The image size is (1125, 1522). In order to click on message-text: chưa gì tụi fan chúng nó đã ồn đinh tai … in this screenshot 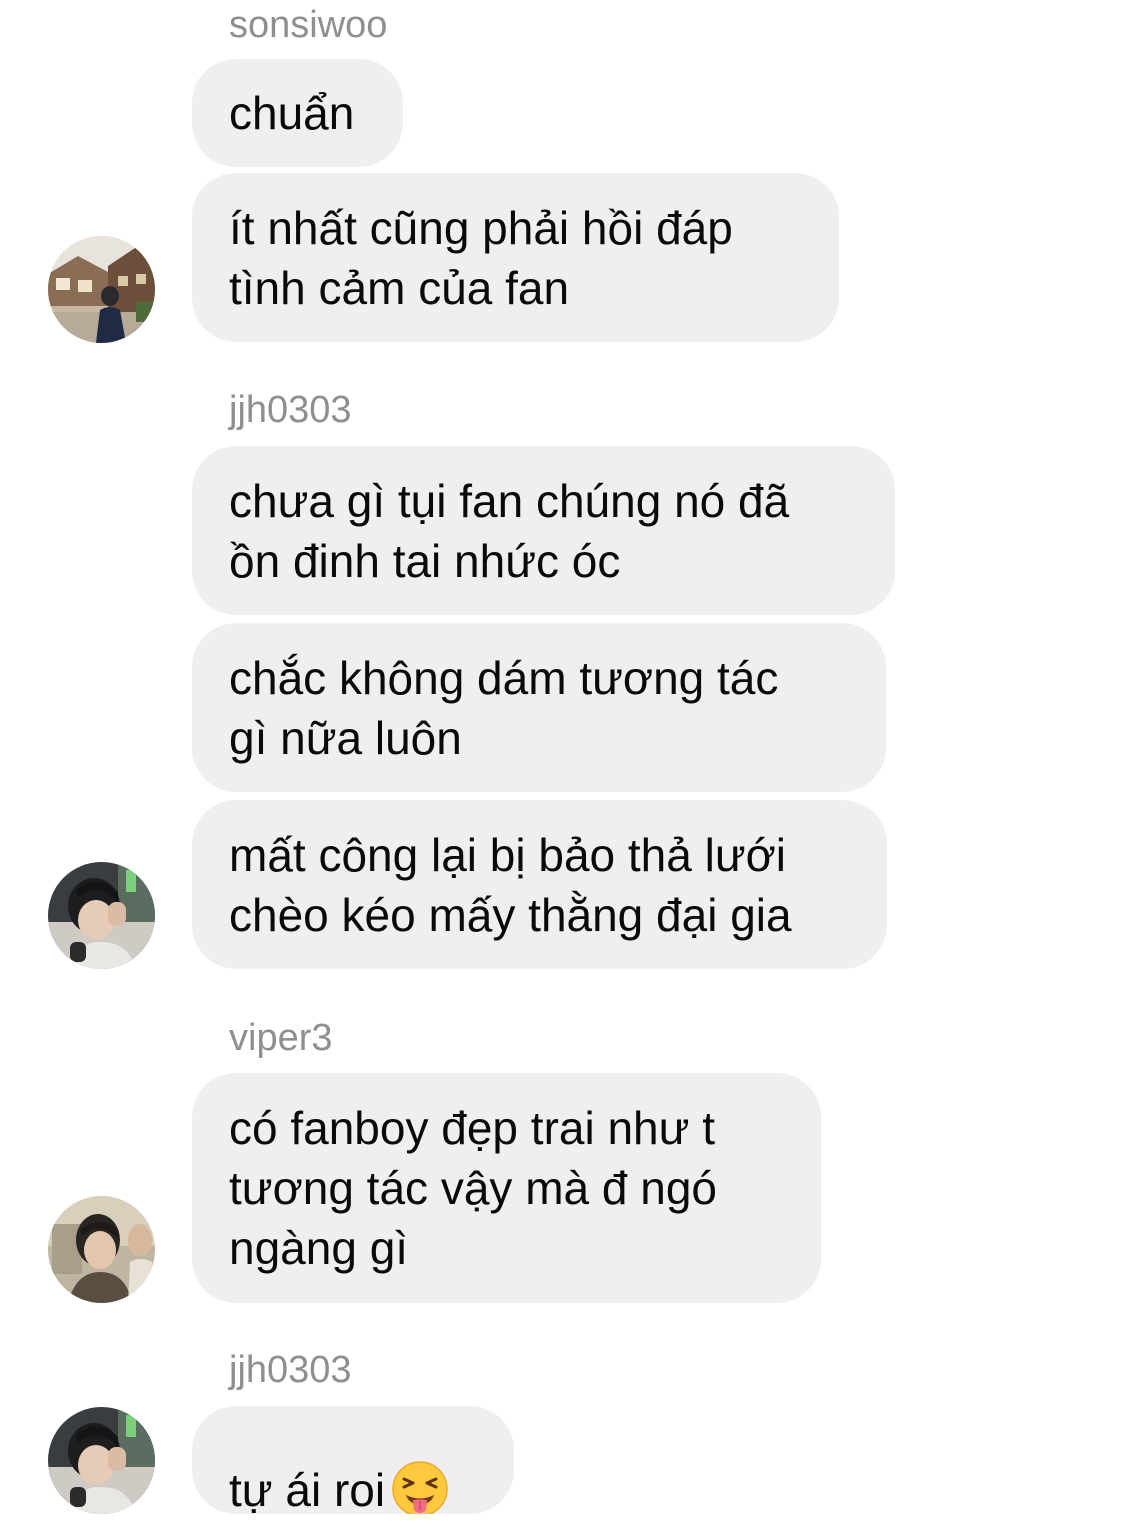, I will do `click(509, 530)`.